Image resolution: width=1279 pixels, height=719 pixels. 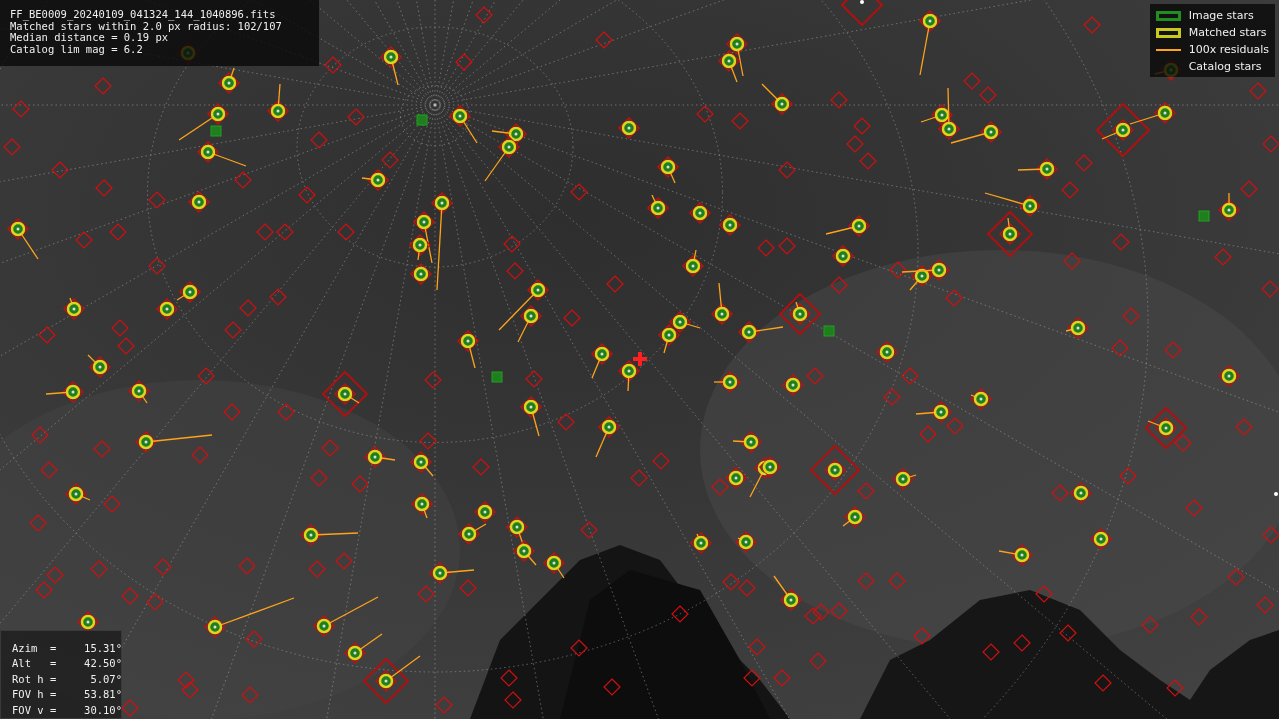 I want to click on parameter-label: FOV h =, so click(x=35, y=695).